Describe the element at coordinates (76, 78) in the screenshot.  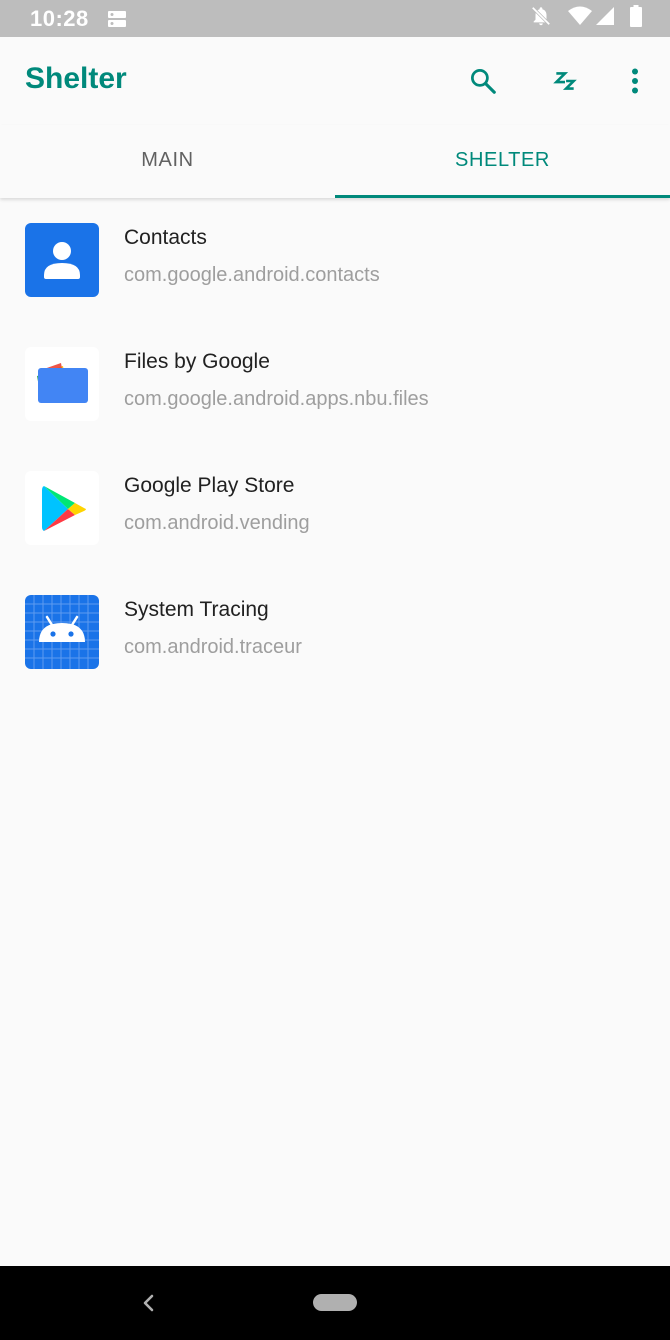
I see `app-title: Shelter` at that location.